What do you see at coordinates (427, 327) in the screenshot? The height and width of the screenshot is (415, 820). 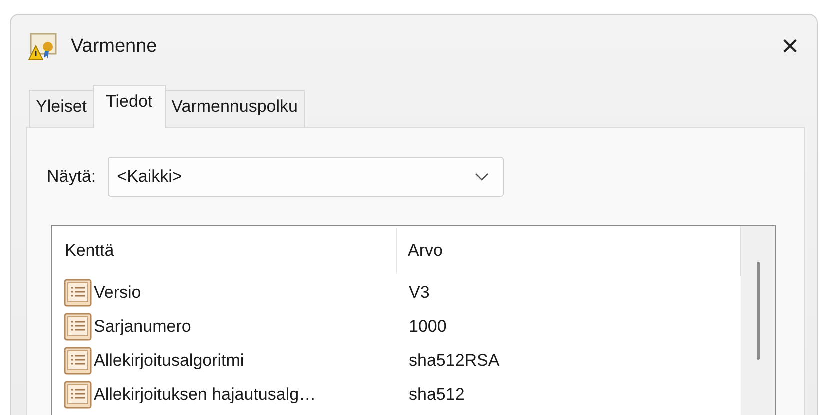 I see `field-value: 1000` at bounding box center [427, 327].